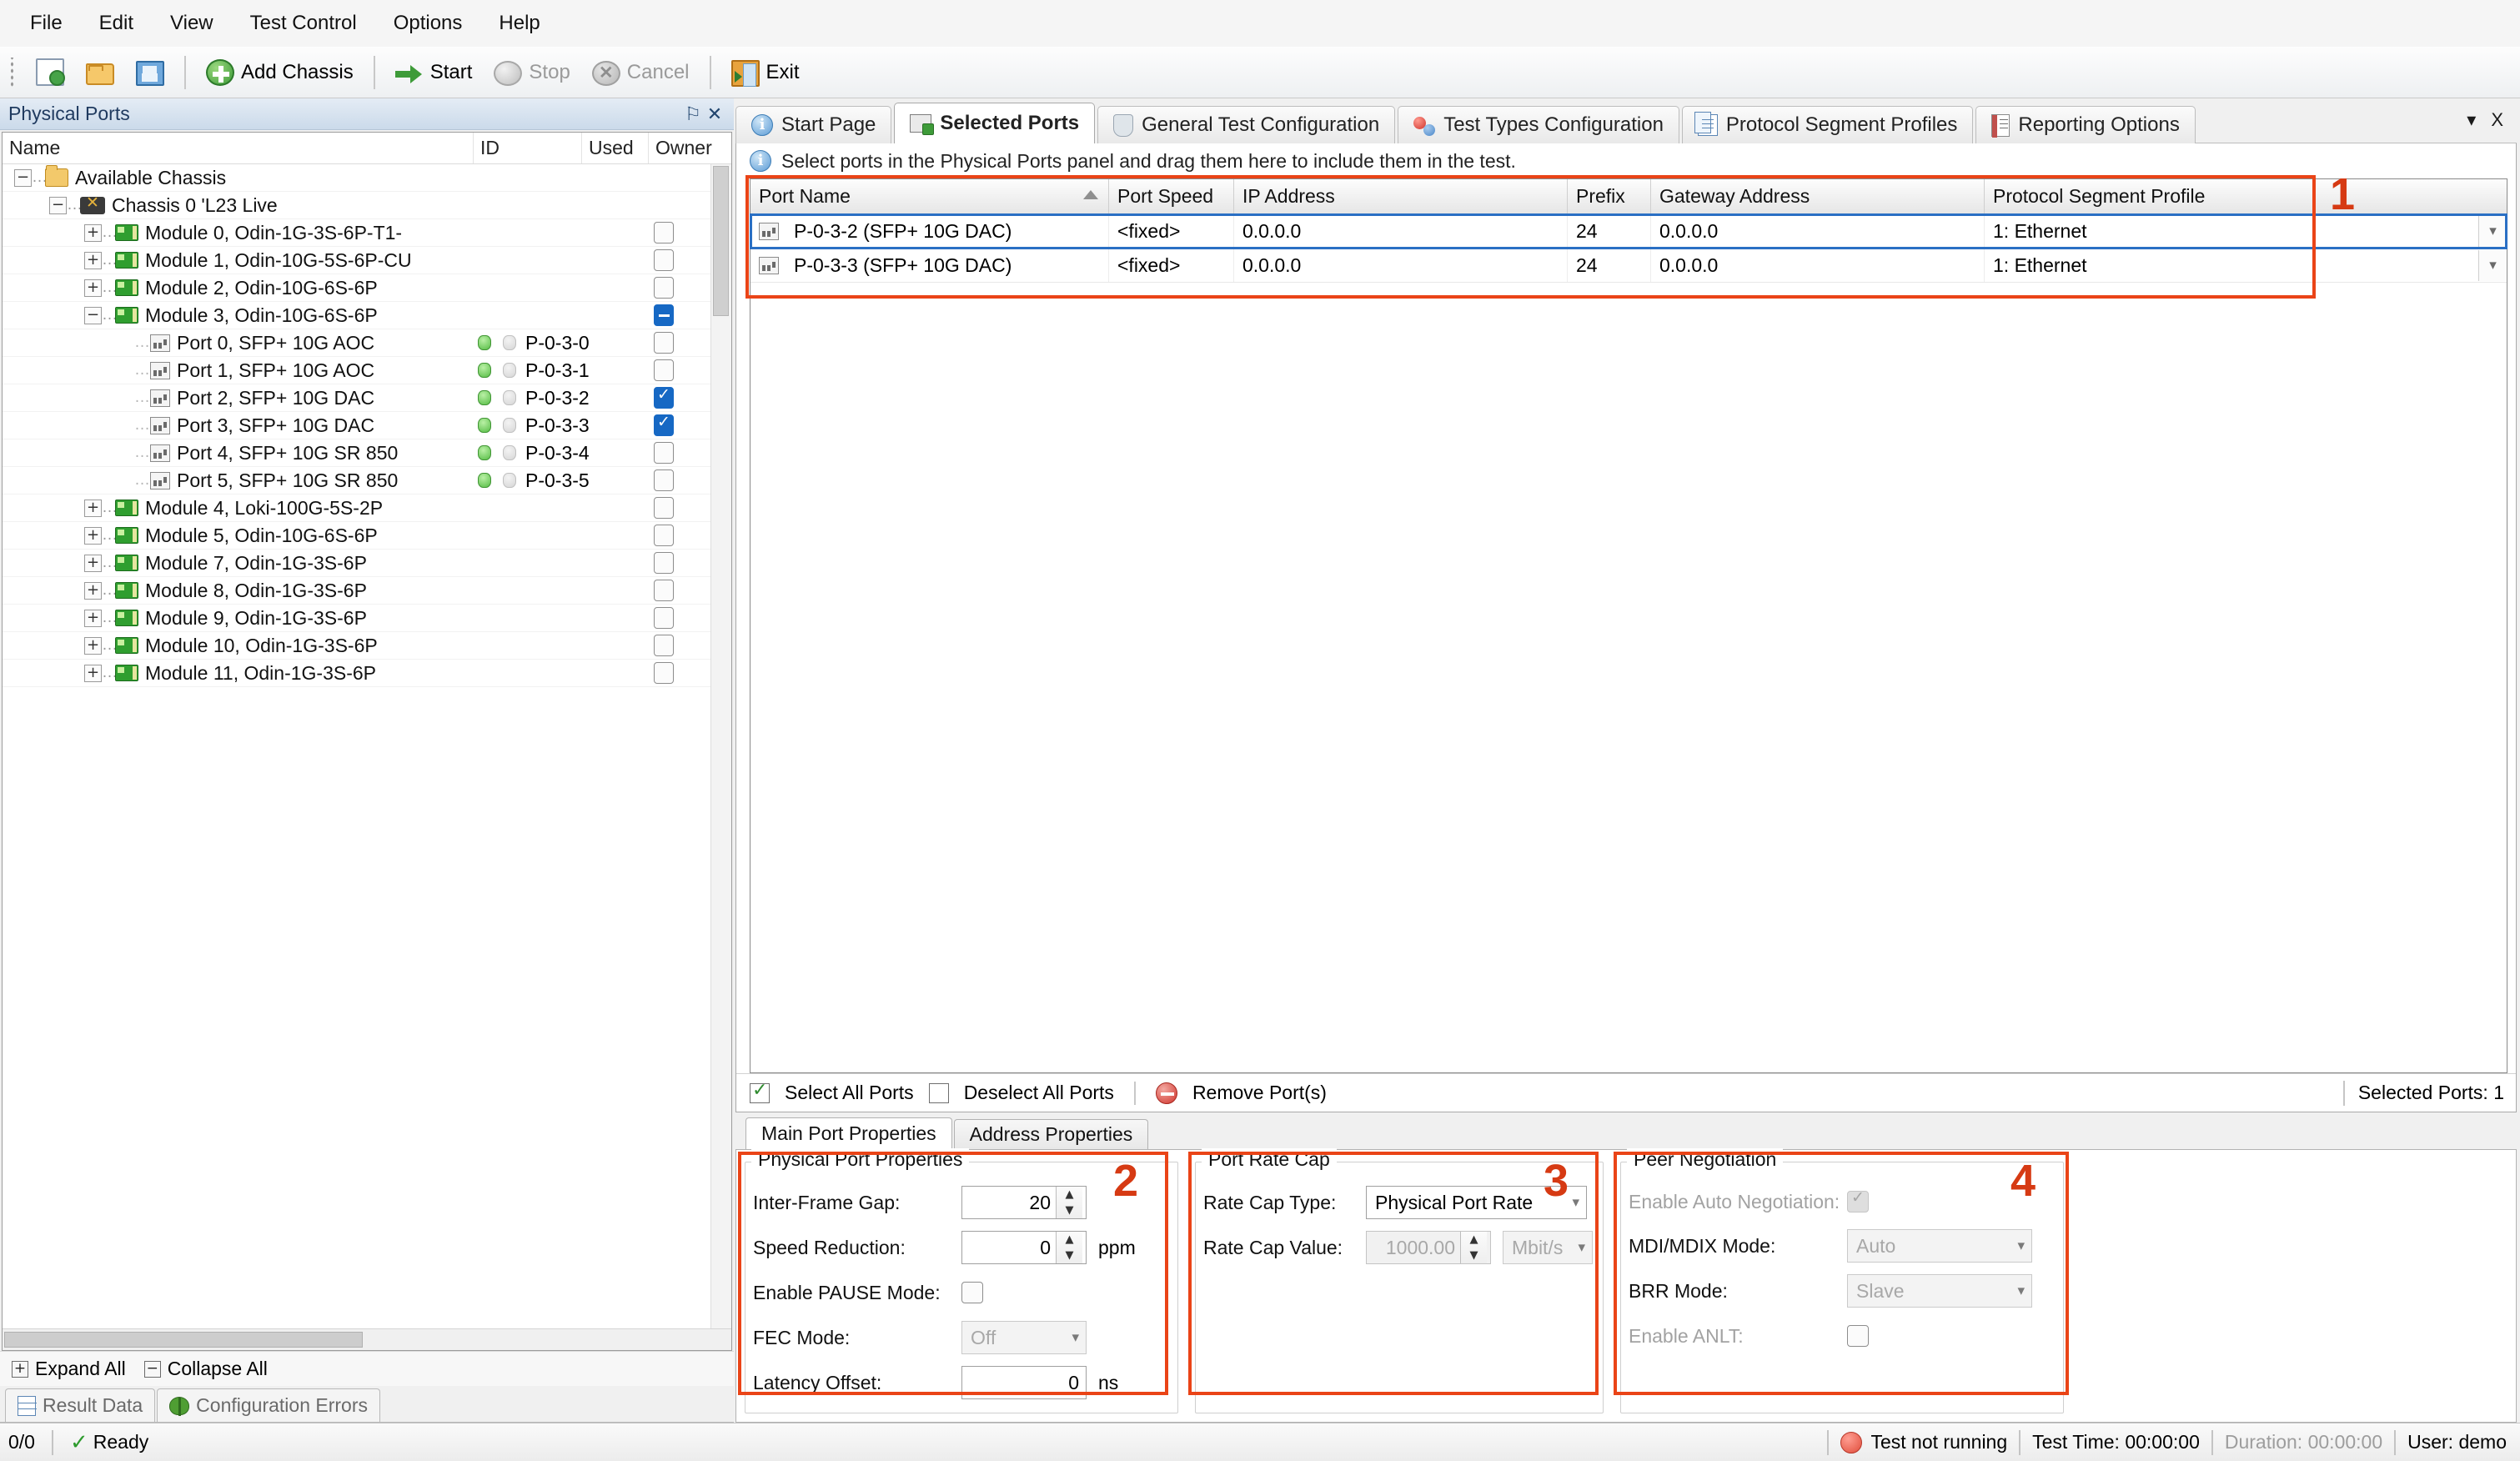 Image resolution: width=2520 pixels, height=1461 pixels. What do you see at coordinates (116, 23) in the screenshot?
I see `menu-item-edit: Edit` at bounding box center [116, 23].